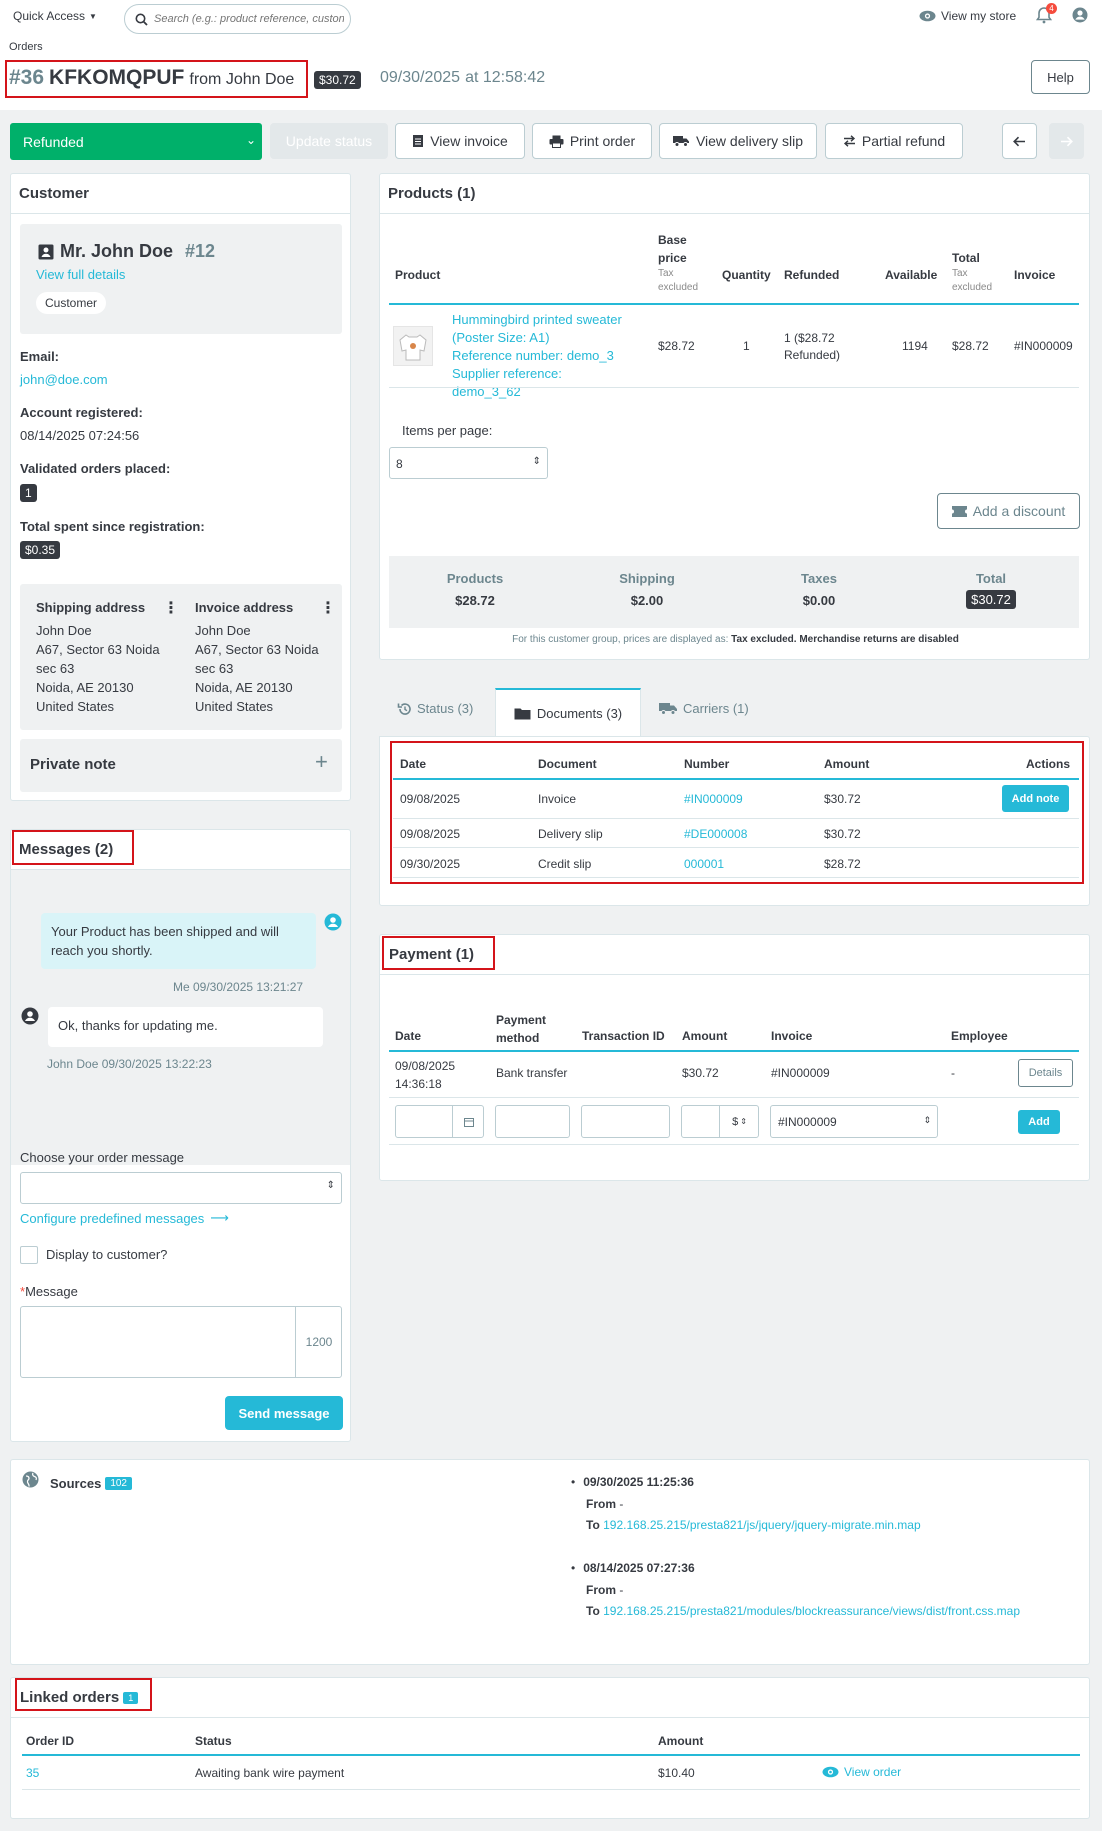 This screenshot has height=1831, width=1102. What do you see at coordinates (795, 1569) in the screenshot?
I see `source-date-row: • 08/14/2025 07:27:36` at bounding box center [795, 1569].